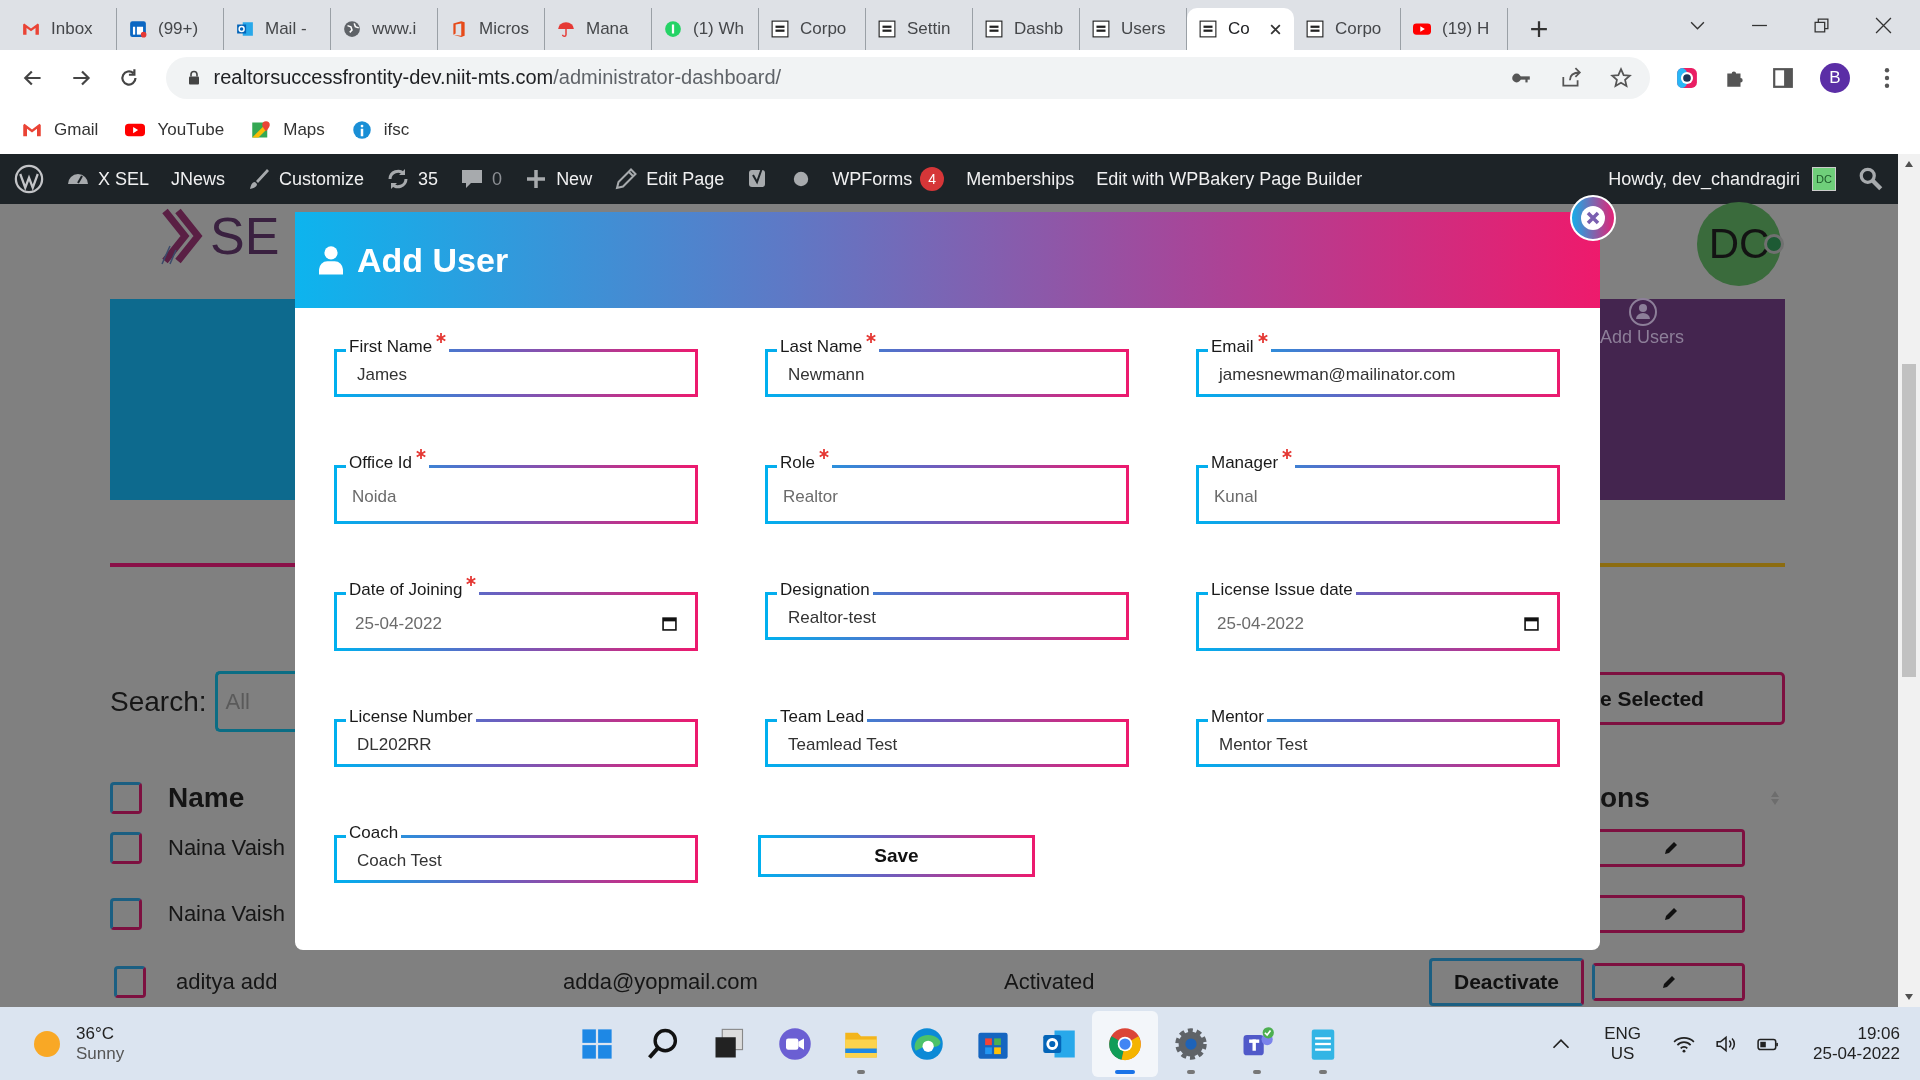 The height and width of the screenshot is (1080, 1920). What do you see at coordinates (1454, 29) in the screenshot?
I see `browser-tab: (19) H` at bounding box center [1454, 29].